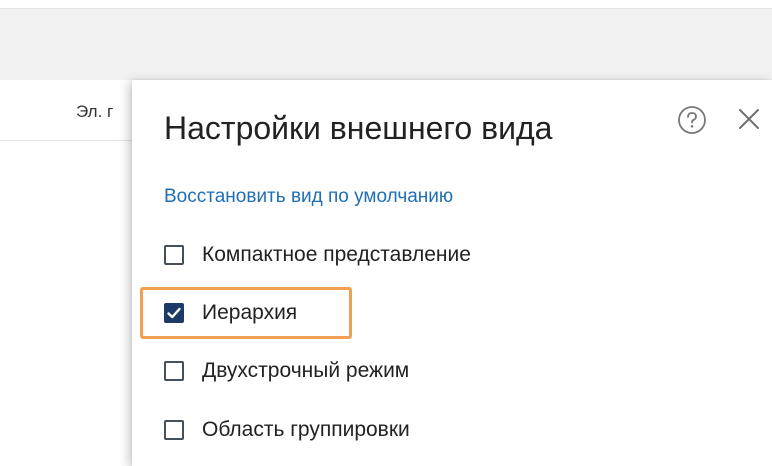  I want to click on option-two-line-mode: Двухстрочный режим, so click(286, 371).